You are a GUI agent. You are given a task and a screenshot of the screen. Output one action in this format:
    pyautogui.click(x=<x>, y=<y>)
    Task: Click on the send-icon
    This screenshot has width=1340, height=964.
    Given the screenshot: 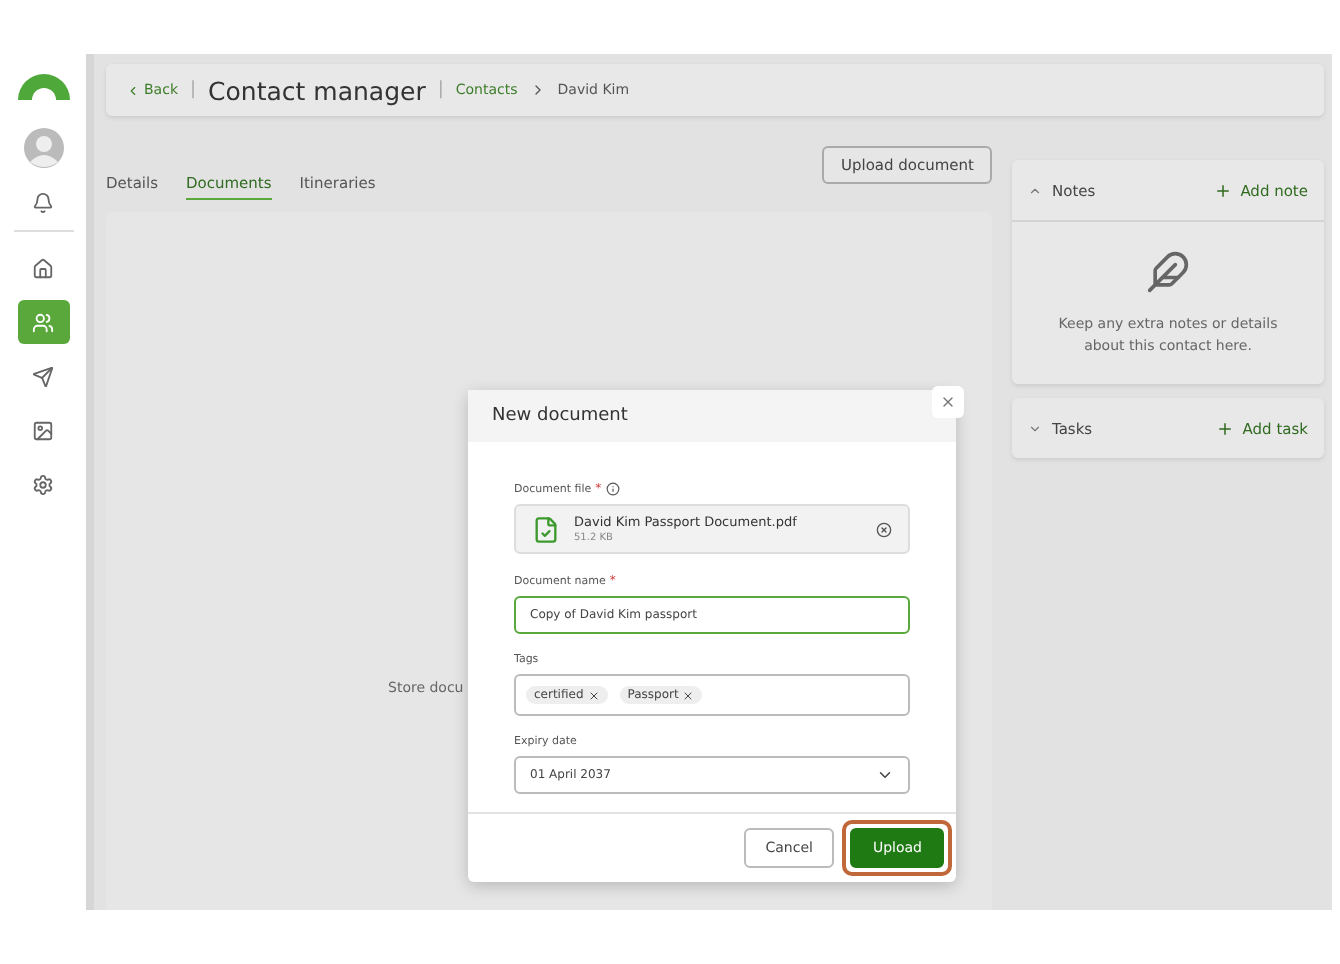 What is the action you would take?
    pyautogui.click(x=43, y=376)
    